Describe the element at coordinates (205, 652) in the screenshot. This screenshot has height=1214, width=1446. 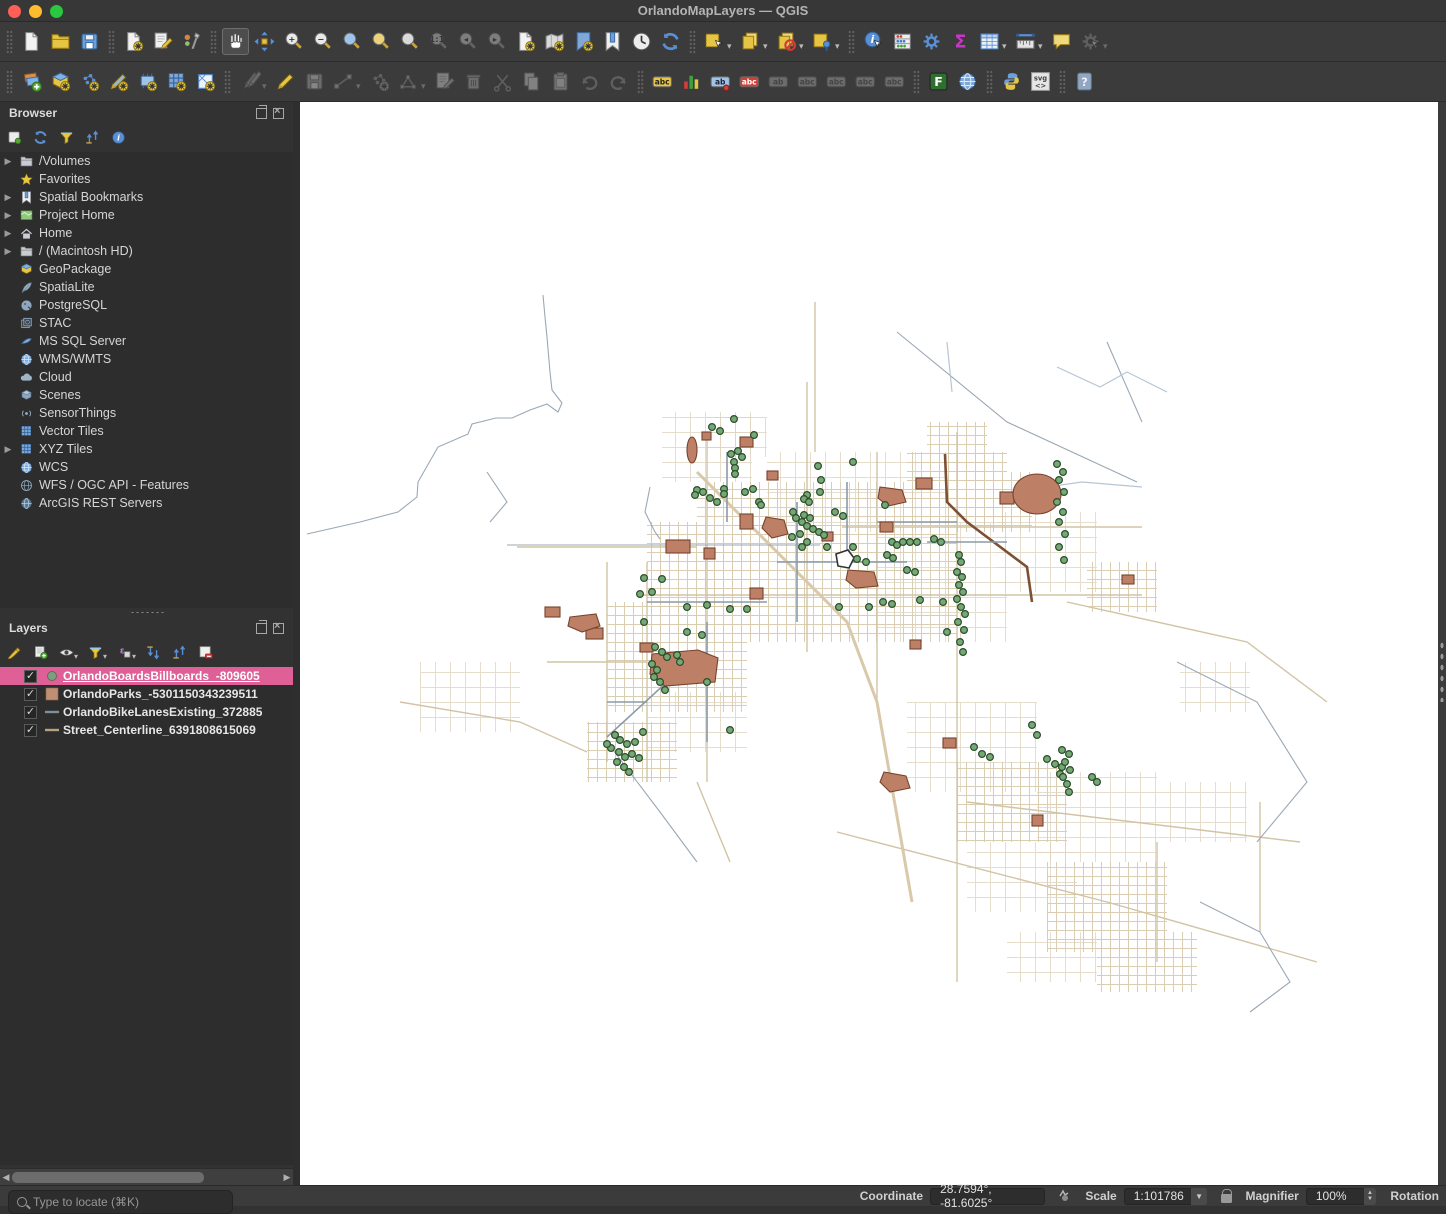
I see `remove-layer-icon` at that location.